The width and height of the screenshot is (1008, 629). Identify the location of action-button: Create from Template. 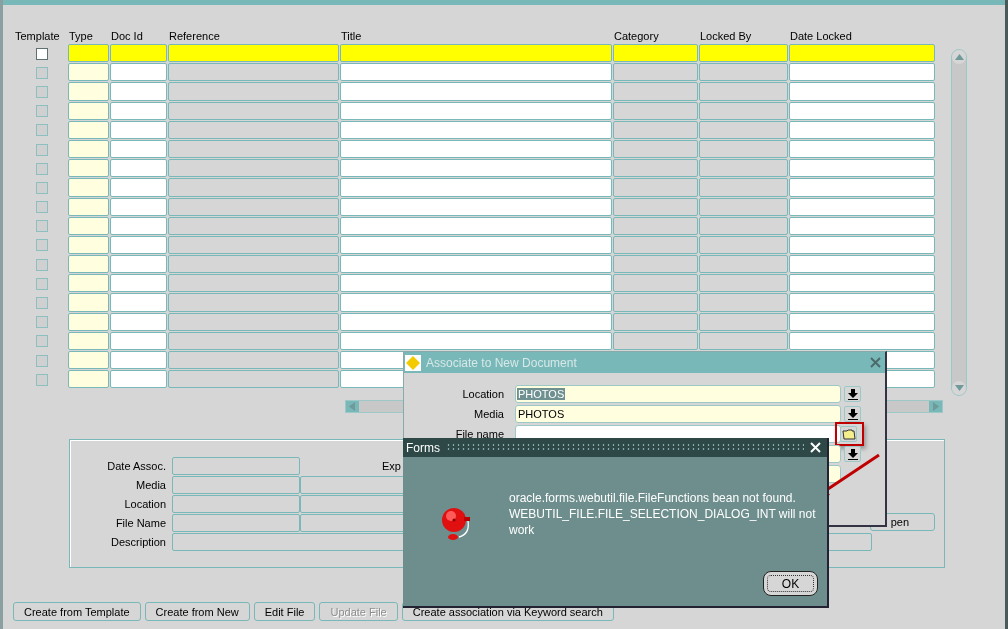
(77, 611).